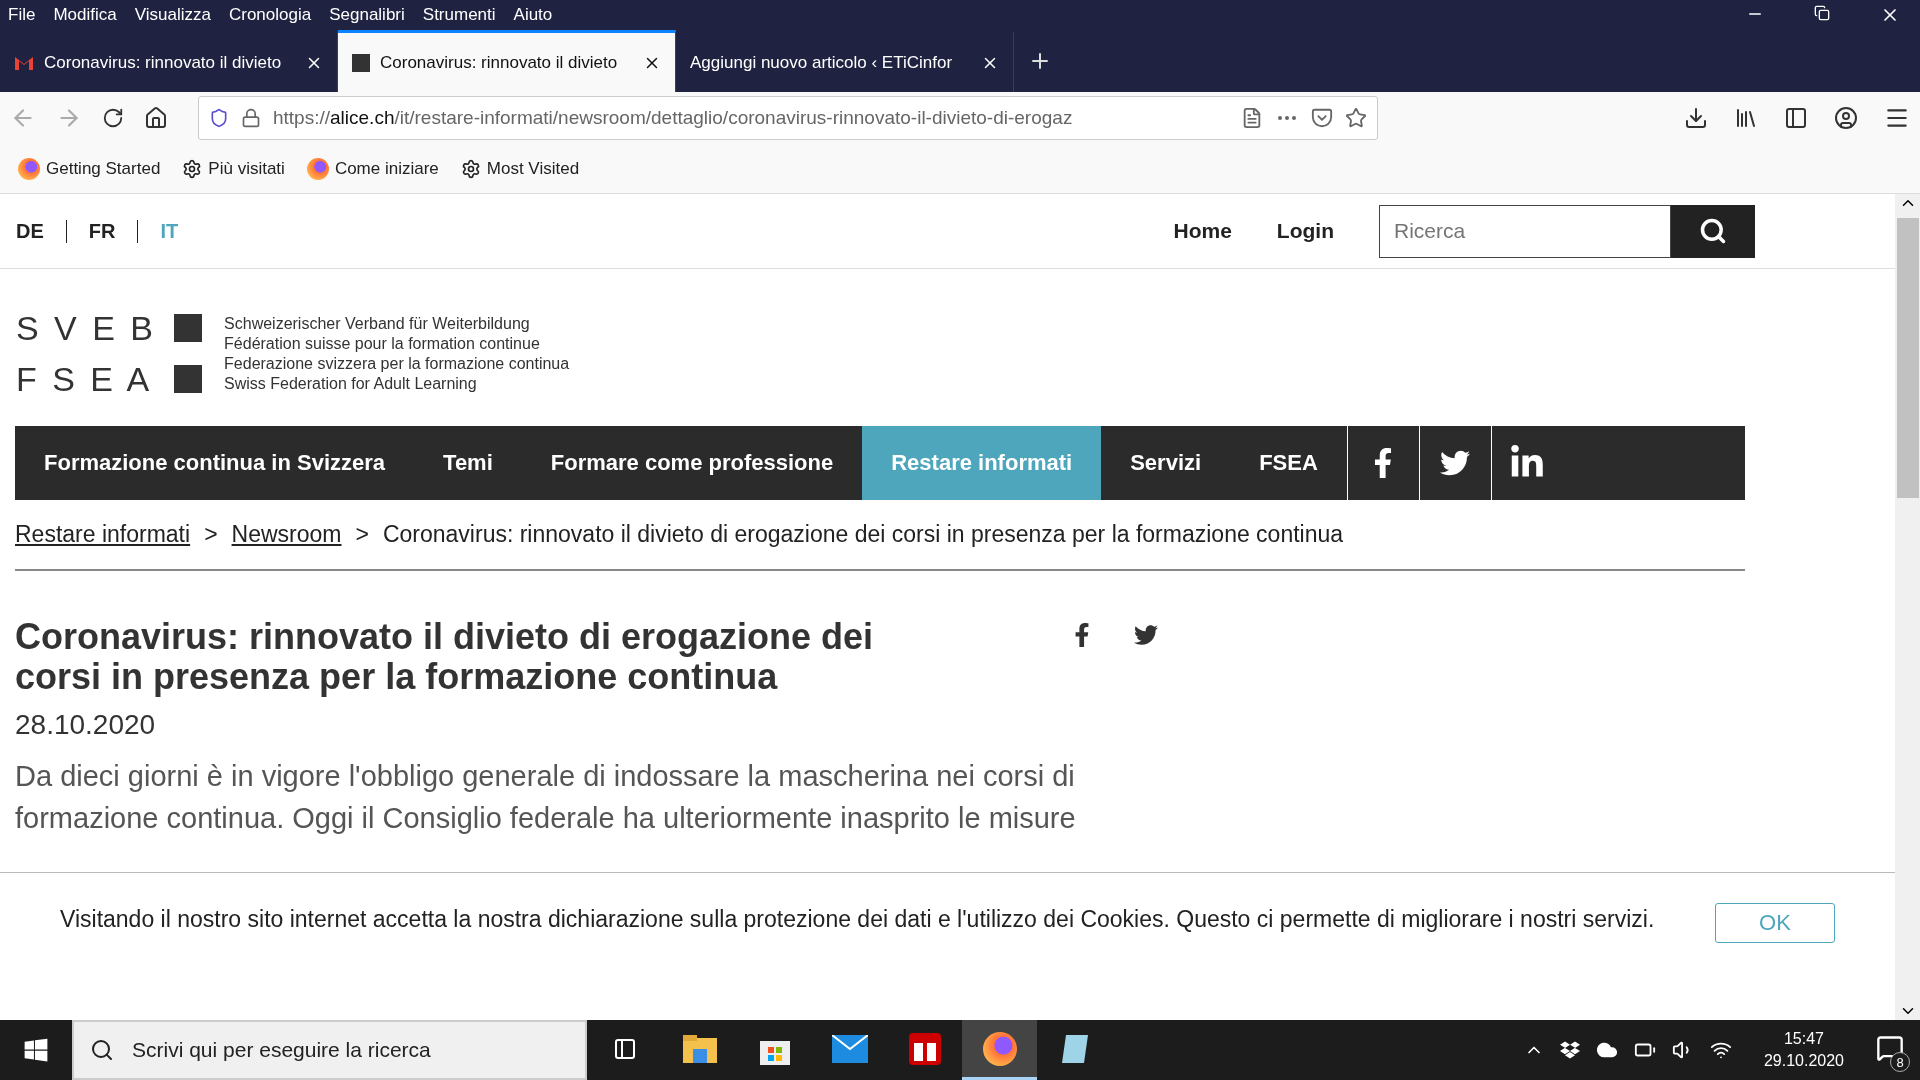 The width and height of the screenshot is (1920, 1080). What do you see at coordinates (1525, 231) in the screenshot?
I see `search-field: Ricerca` at bounding box center [1525, 231].